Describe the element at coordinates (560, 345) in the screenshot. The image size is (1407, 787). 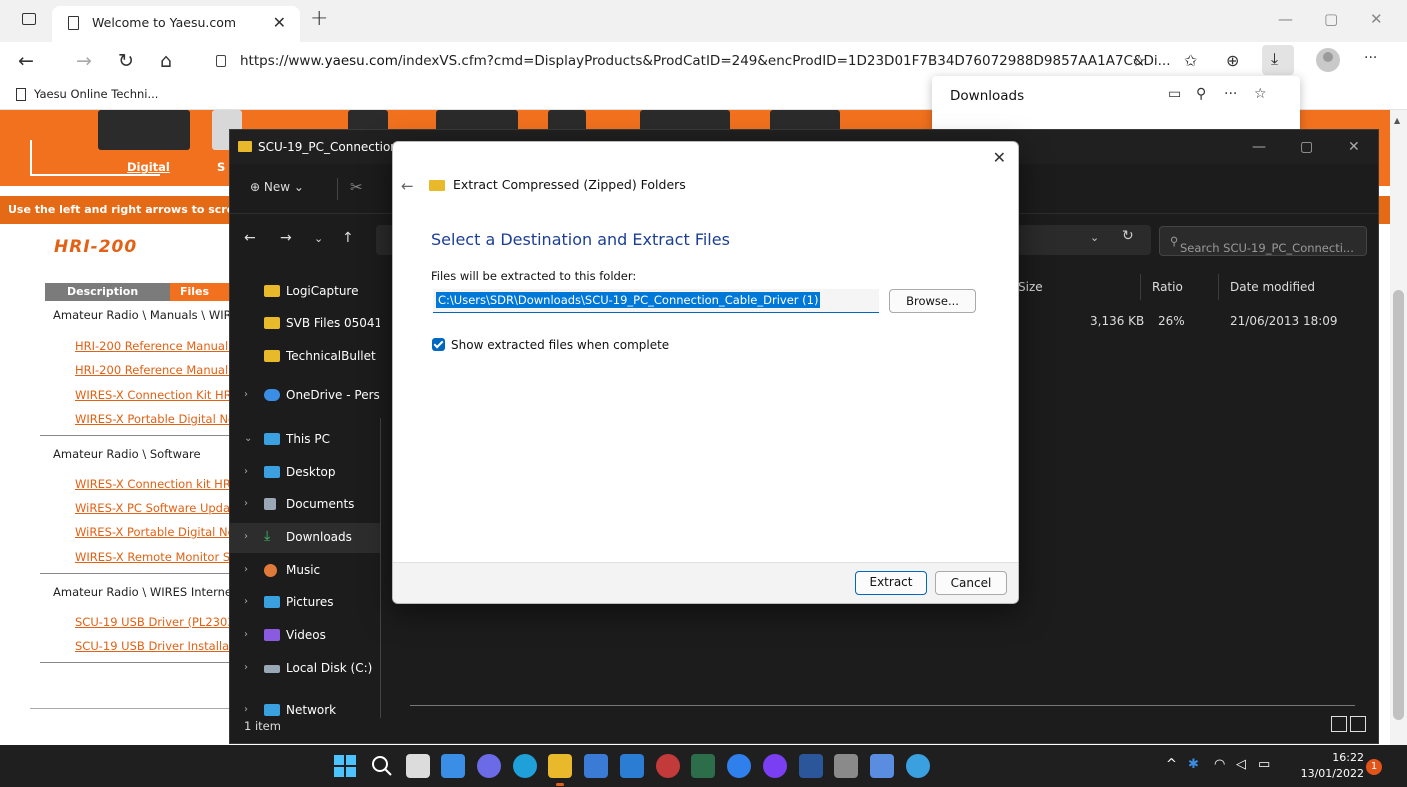
I see `show-files-label: Show extracted files when complete` at that location.